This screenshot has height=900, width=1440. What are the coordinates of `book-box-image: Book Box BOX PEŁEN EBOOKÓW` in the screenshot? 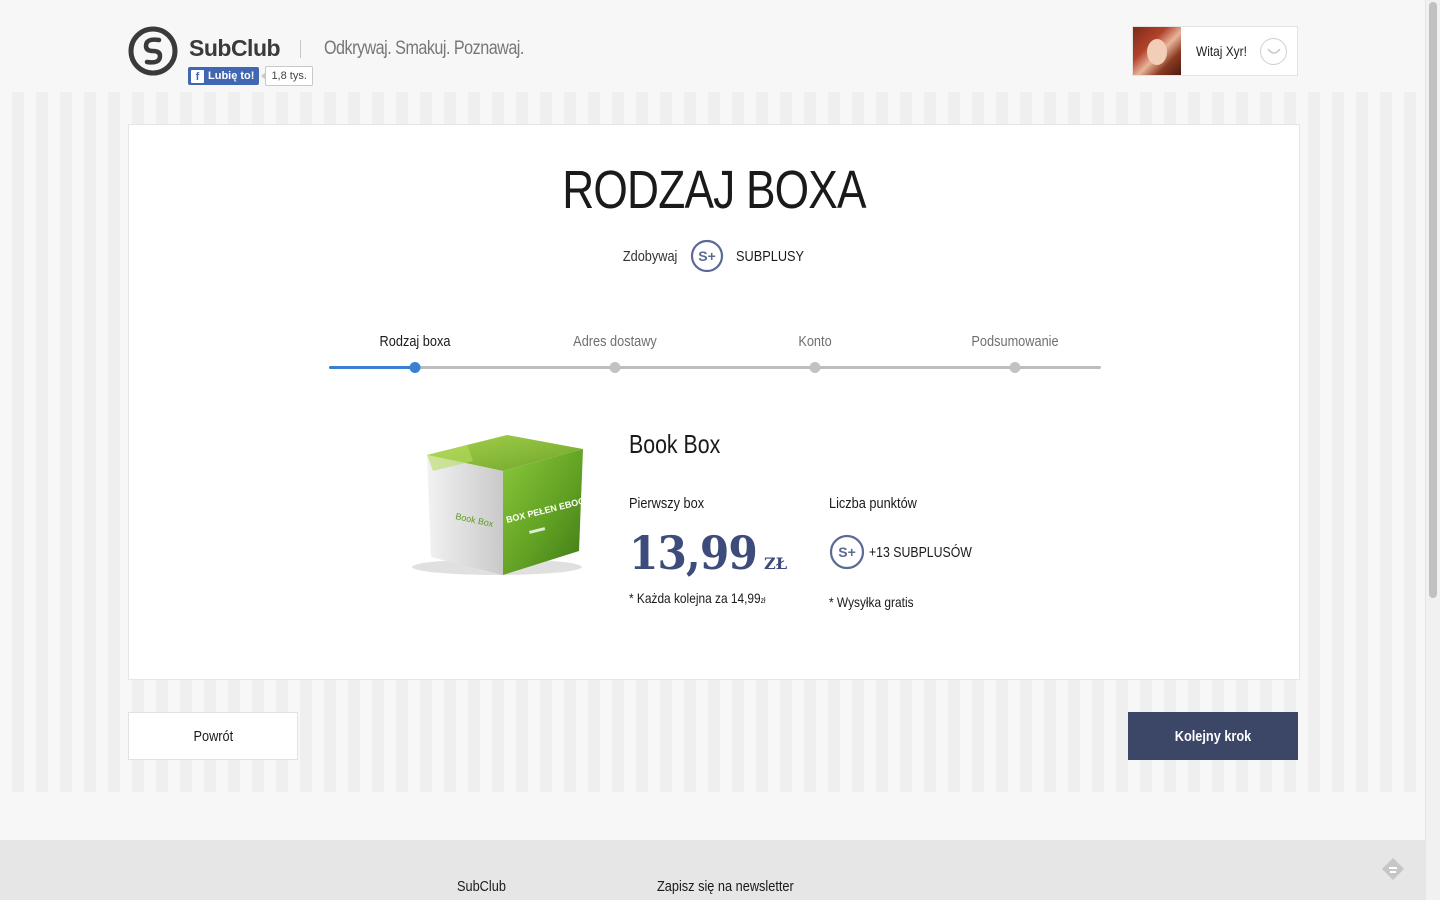 It's located at (498, 505).